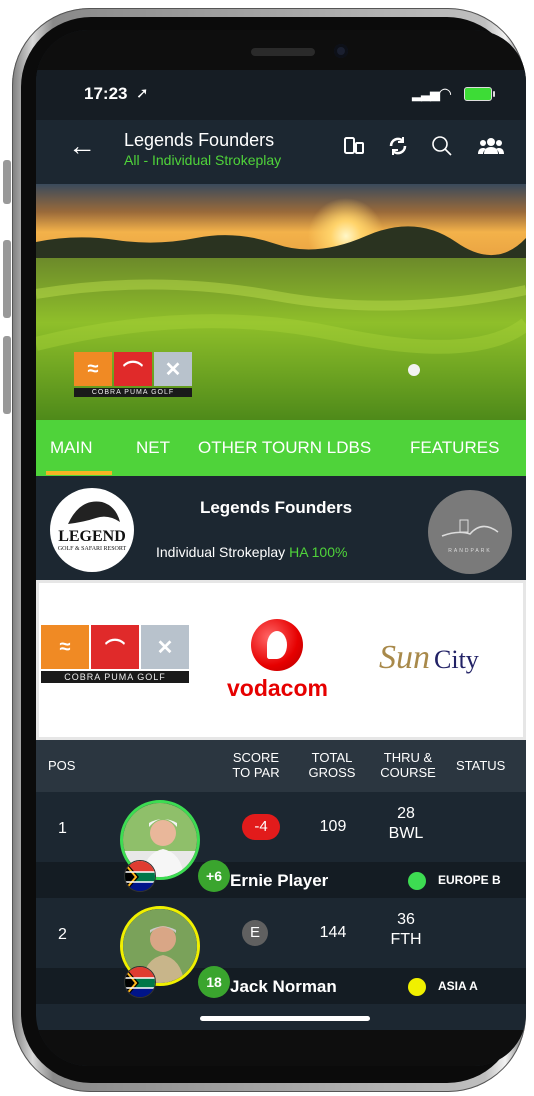 The height and width of the screenshot is (1096, 534). Describe the element at coordinates (408, 765) in the screenshot. I see `header-thru-course: THRU & COURSE` at that location.